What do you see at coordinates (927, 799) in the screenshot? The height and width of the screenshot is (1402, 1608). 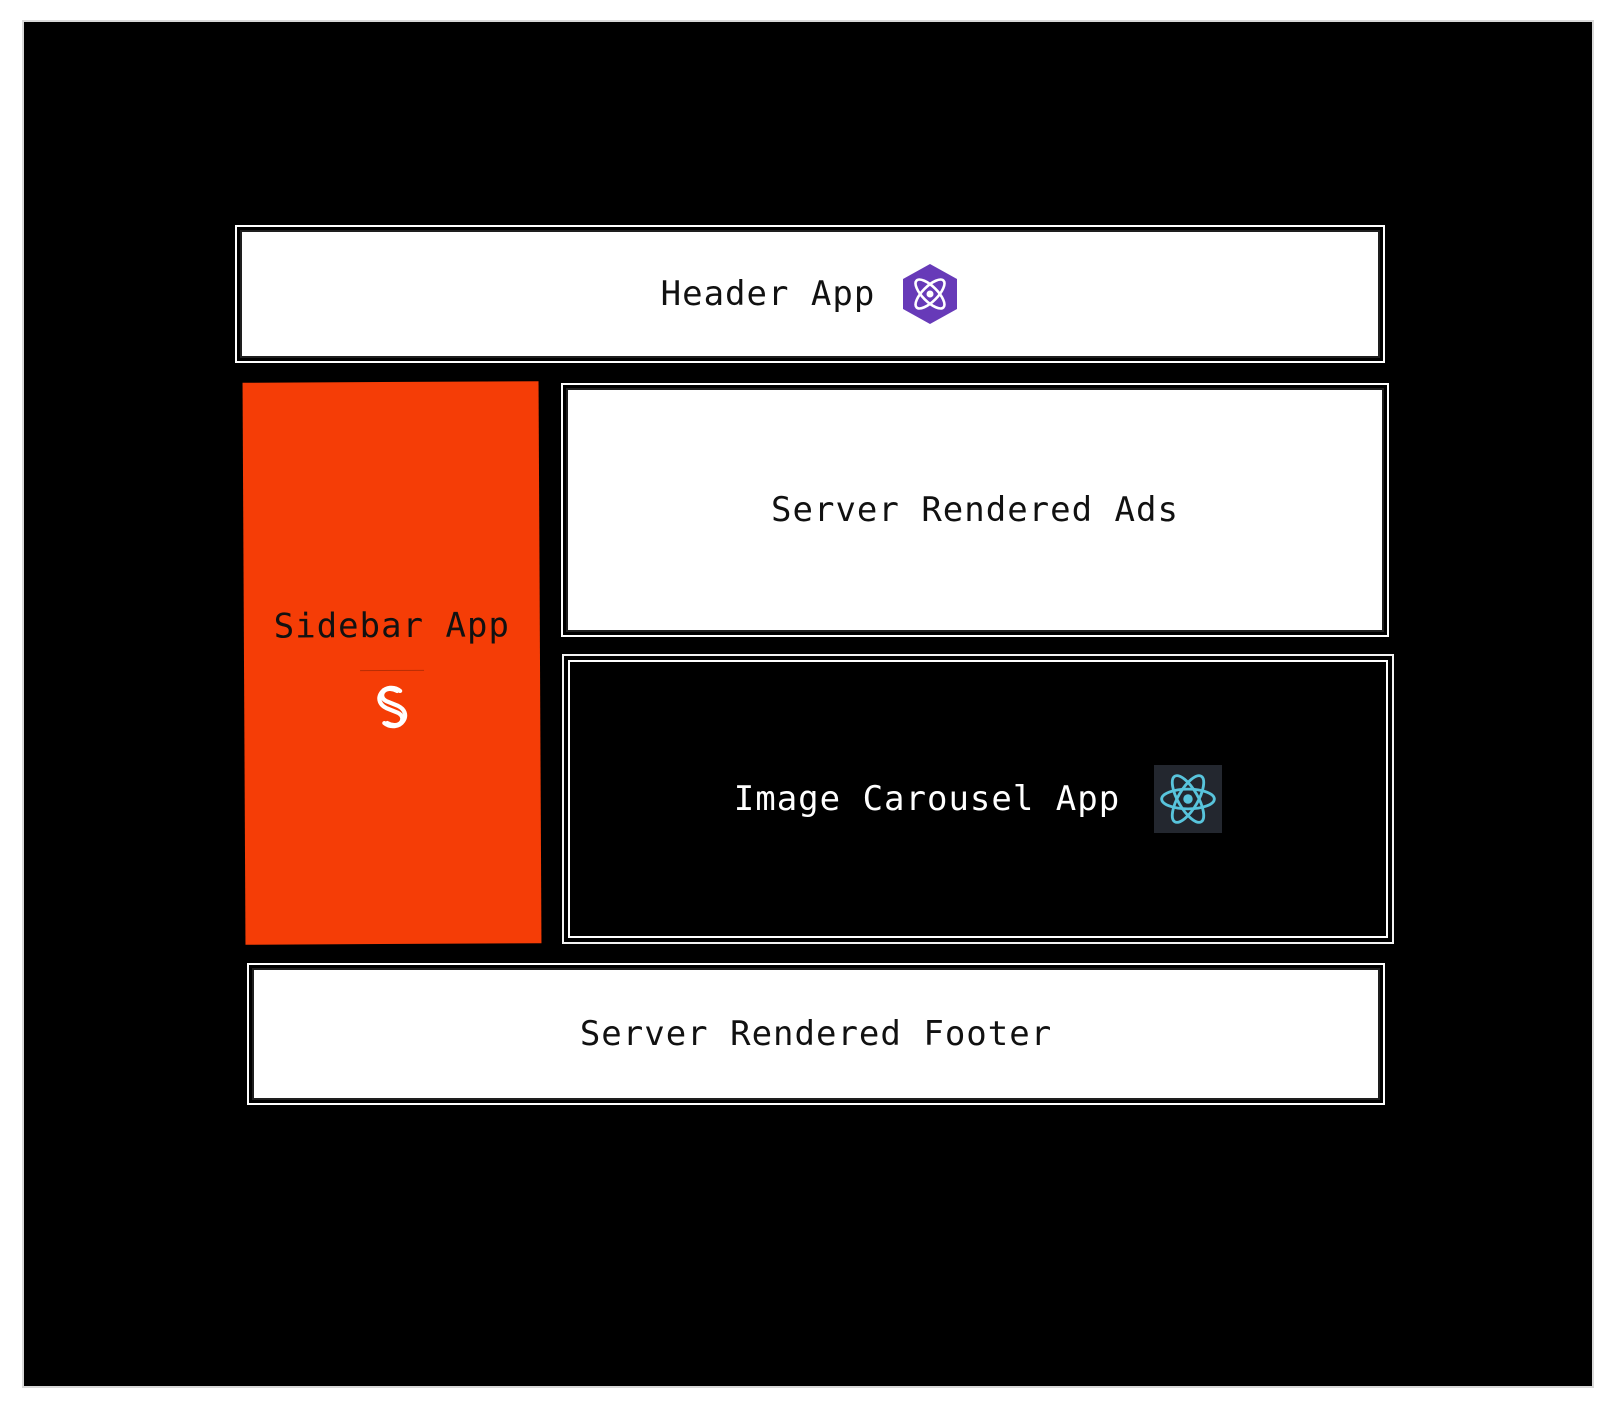 I see `image-carousel-app-label: Image Carousel App` at bounding box center [927, 799].